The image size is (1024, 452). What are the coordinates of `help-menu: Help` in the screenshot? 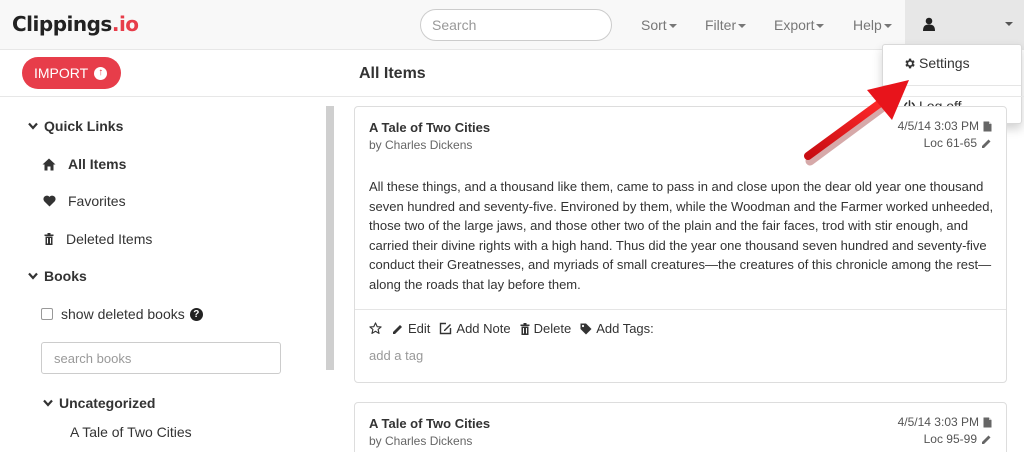 It's located at (872, 25).